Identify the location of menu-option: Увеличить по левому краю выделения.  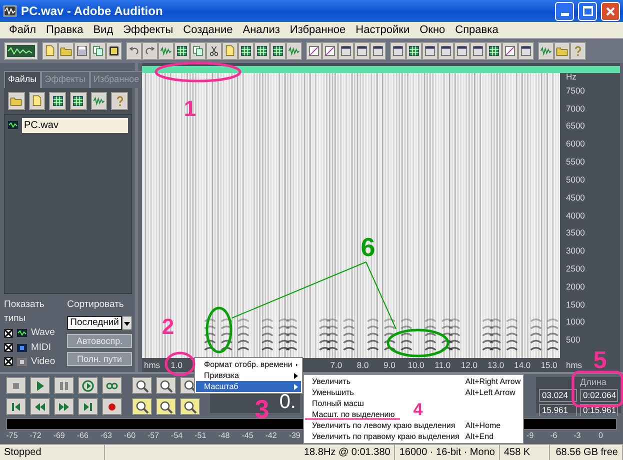
(384, 425).